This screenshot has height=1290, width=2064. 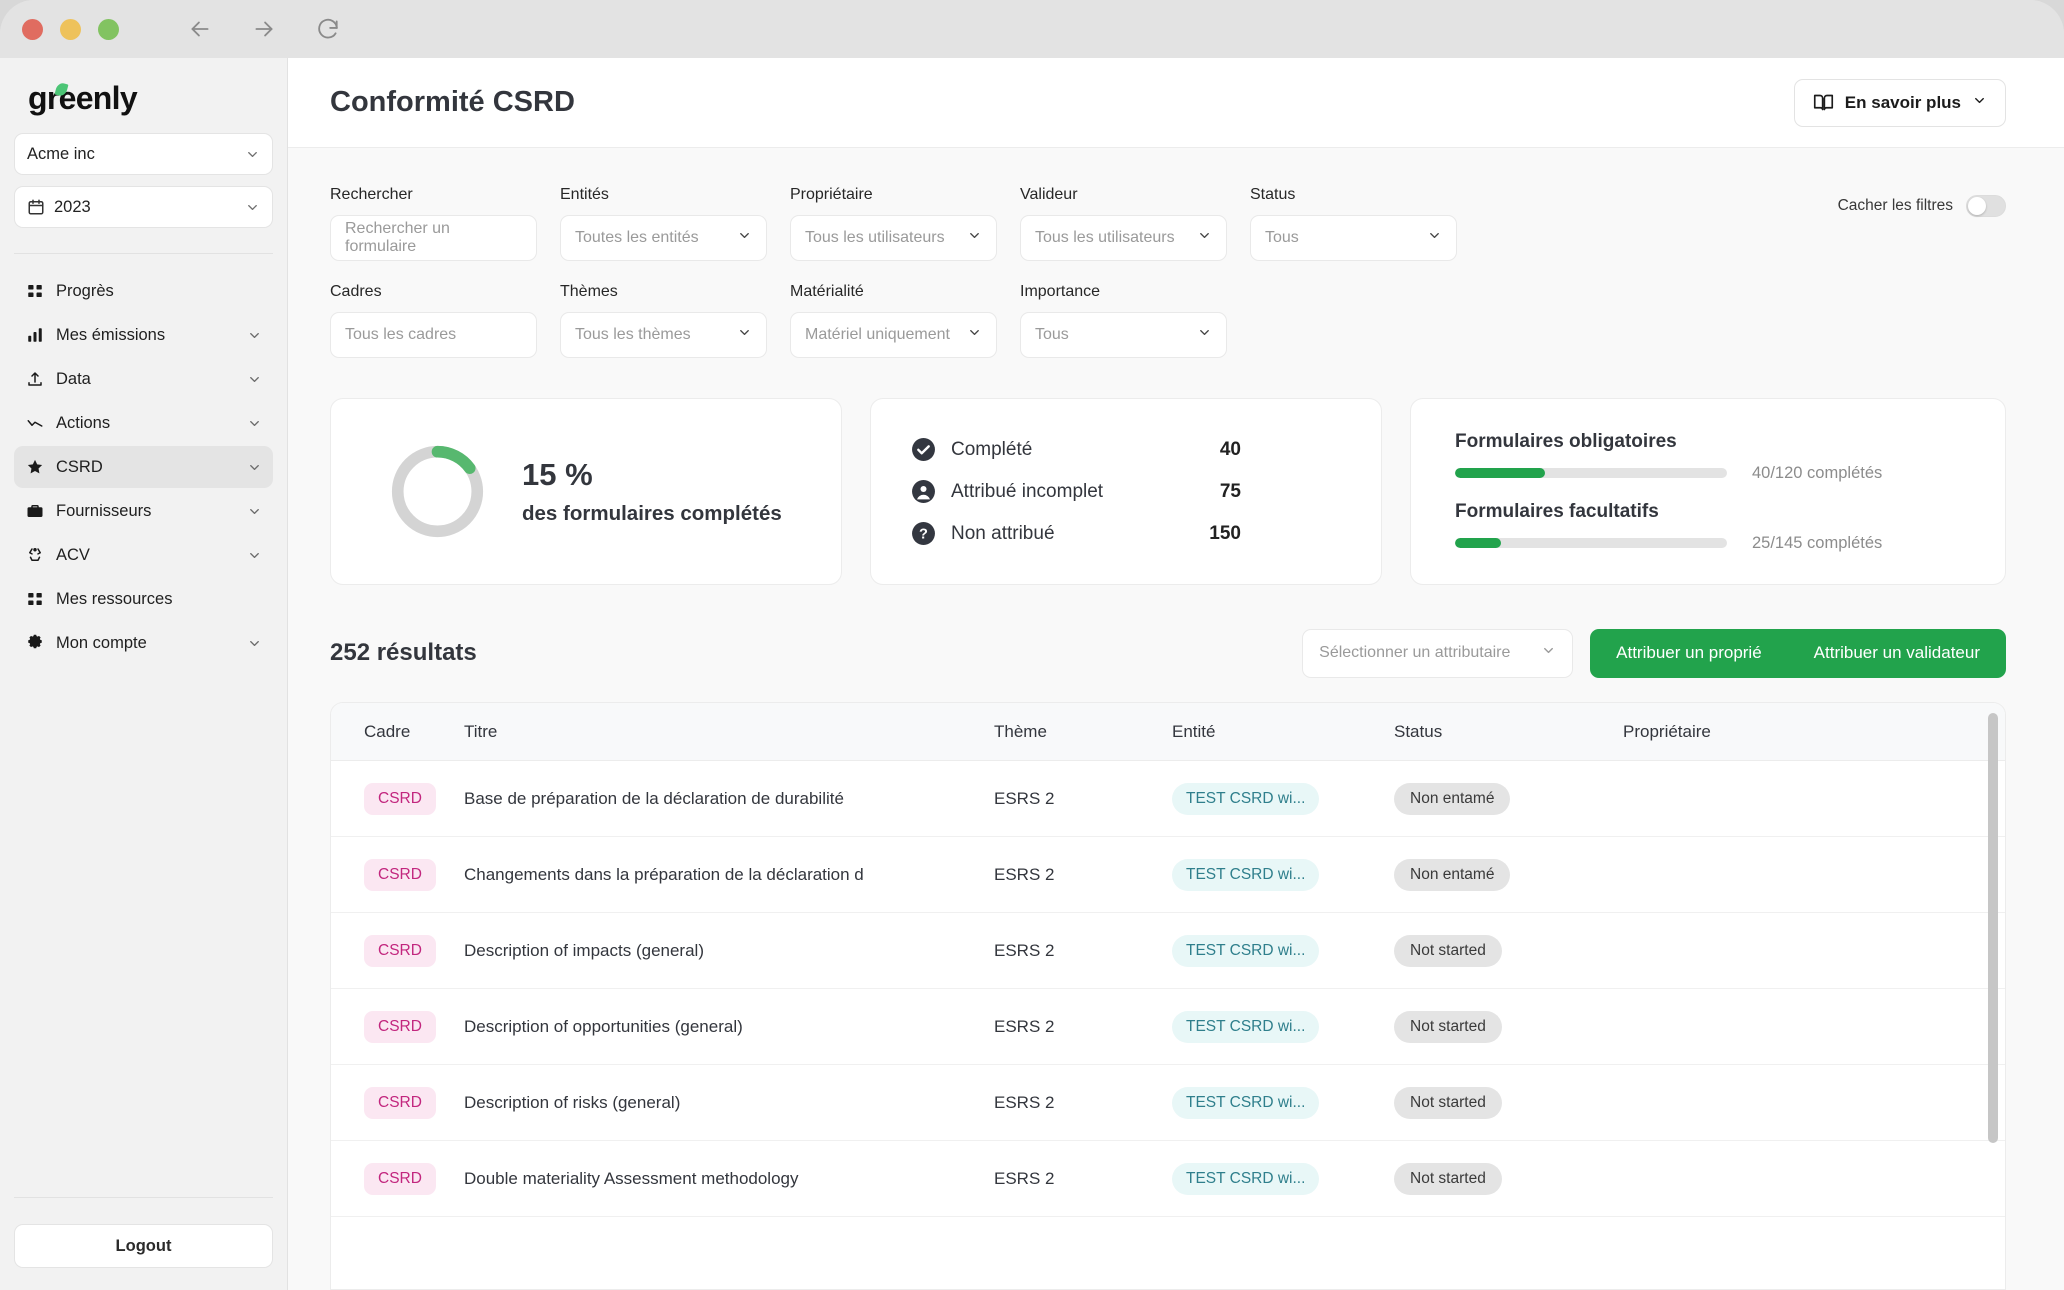 I want to click on learn-more-button: En savoir plus, so click(x=1899, y=102).